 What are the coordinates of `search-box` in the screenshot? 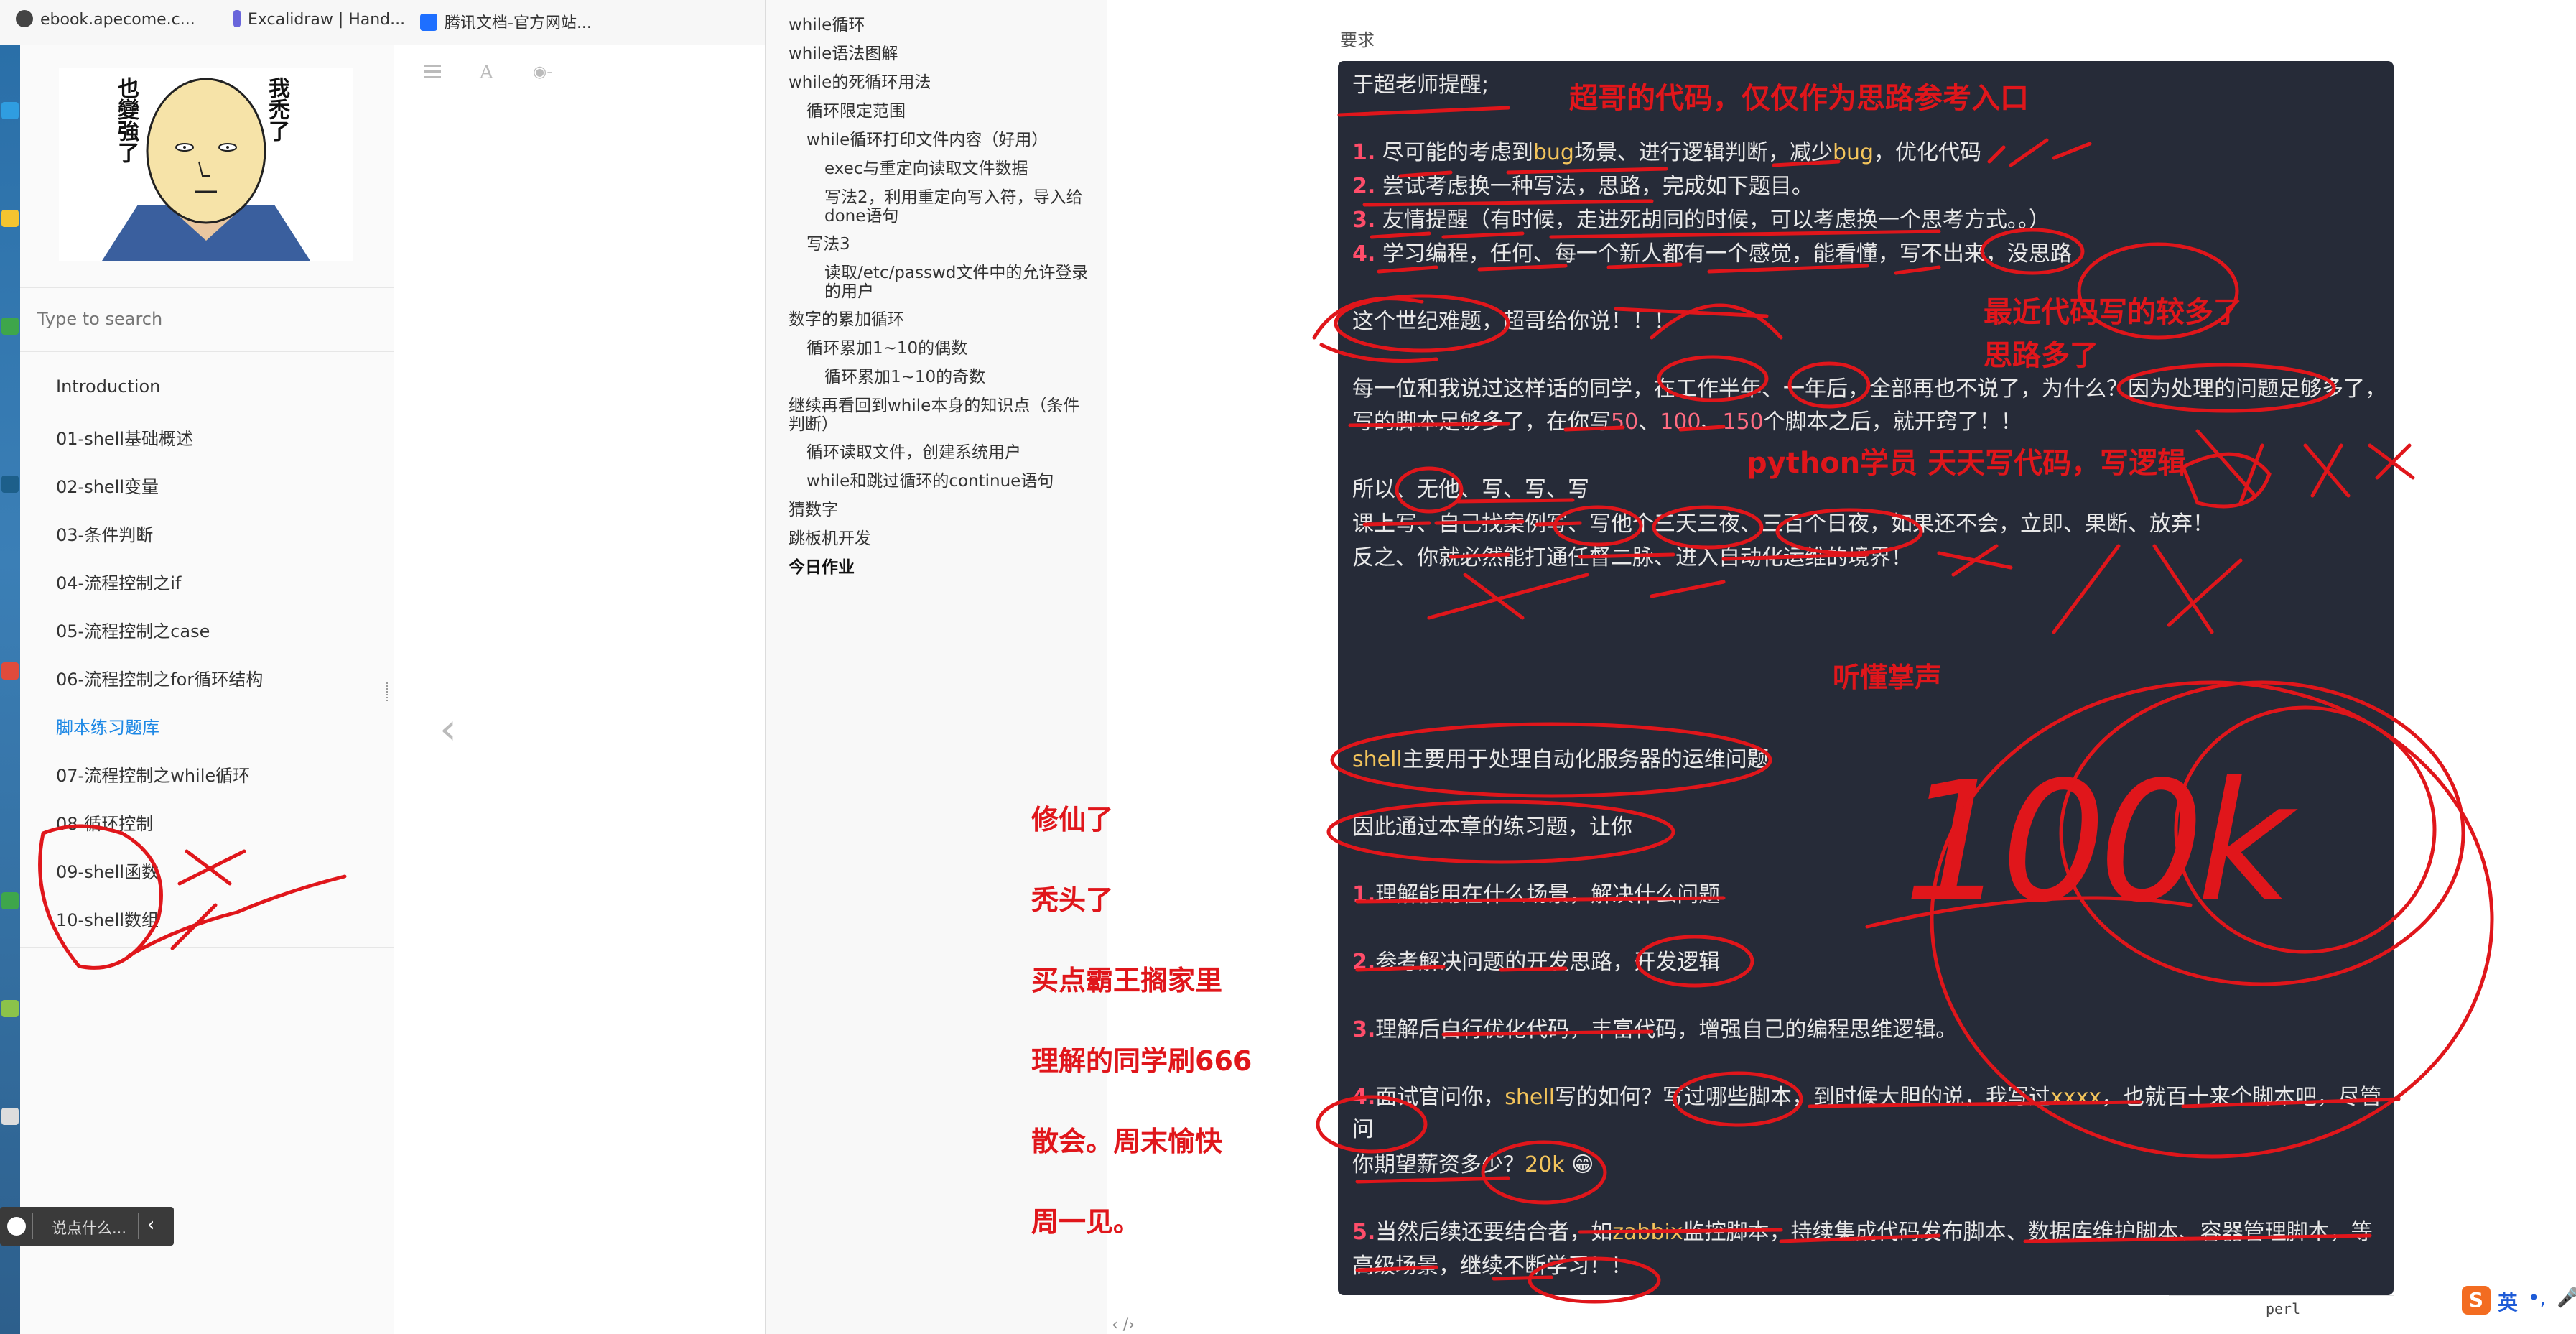 It's located at (207, 319).